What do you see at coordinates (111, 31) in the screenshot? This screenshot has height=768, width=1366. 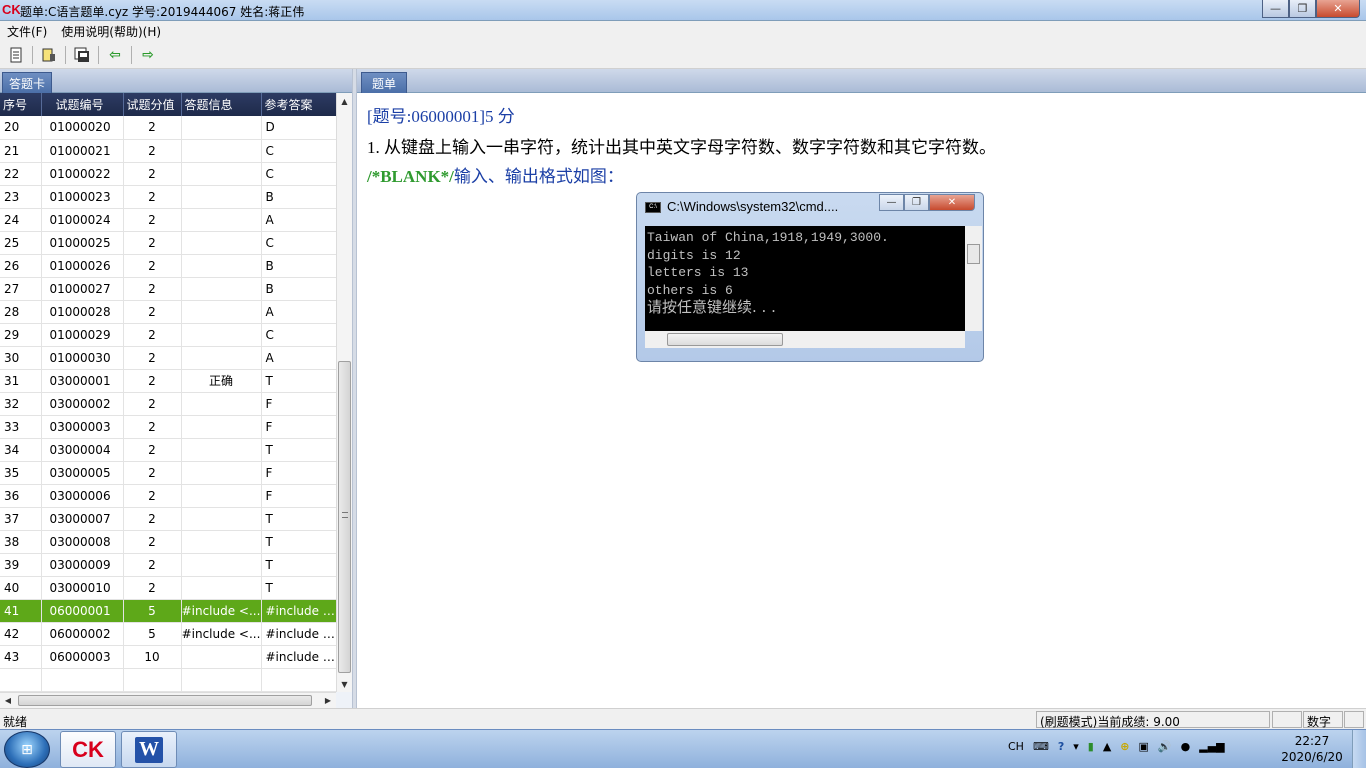 I see `menu-help: 使用说明(帮助)(H)` at bounding box center [111, 31].